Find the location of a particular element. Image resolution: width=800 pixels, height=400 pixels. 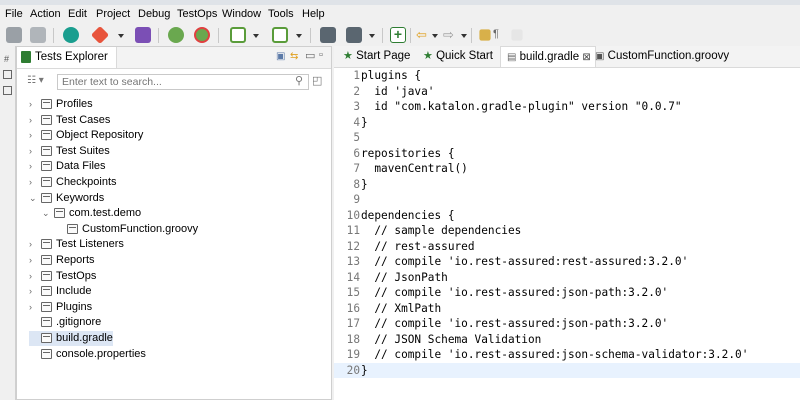

tree-item: › Object Repository is located at coordinates (86, 135).